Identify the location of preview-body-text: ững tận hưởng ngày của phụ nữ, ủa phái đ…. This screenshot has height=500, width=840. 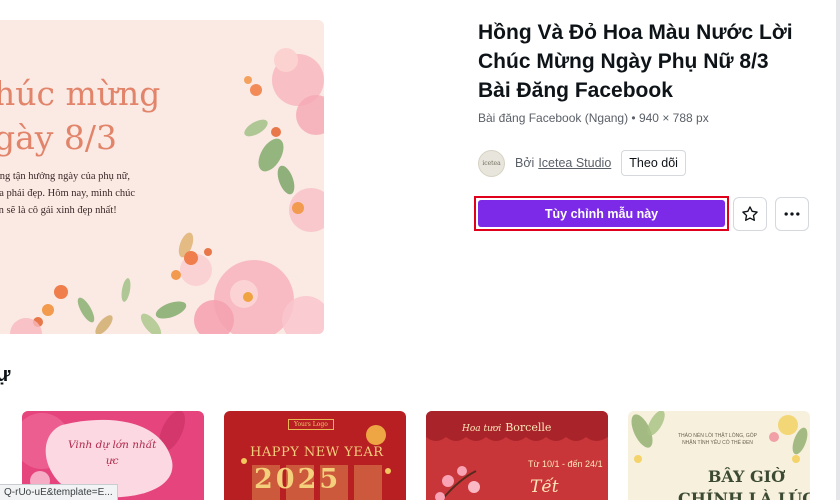
(87, 193).